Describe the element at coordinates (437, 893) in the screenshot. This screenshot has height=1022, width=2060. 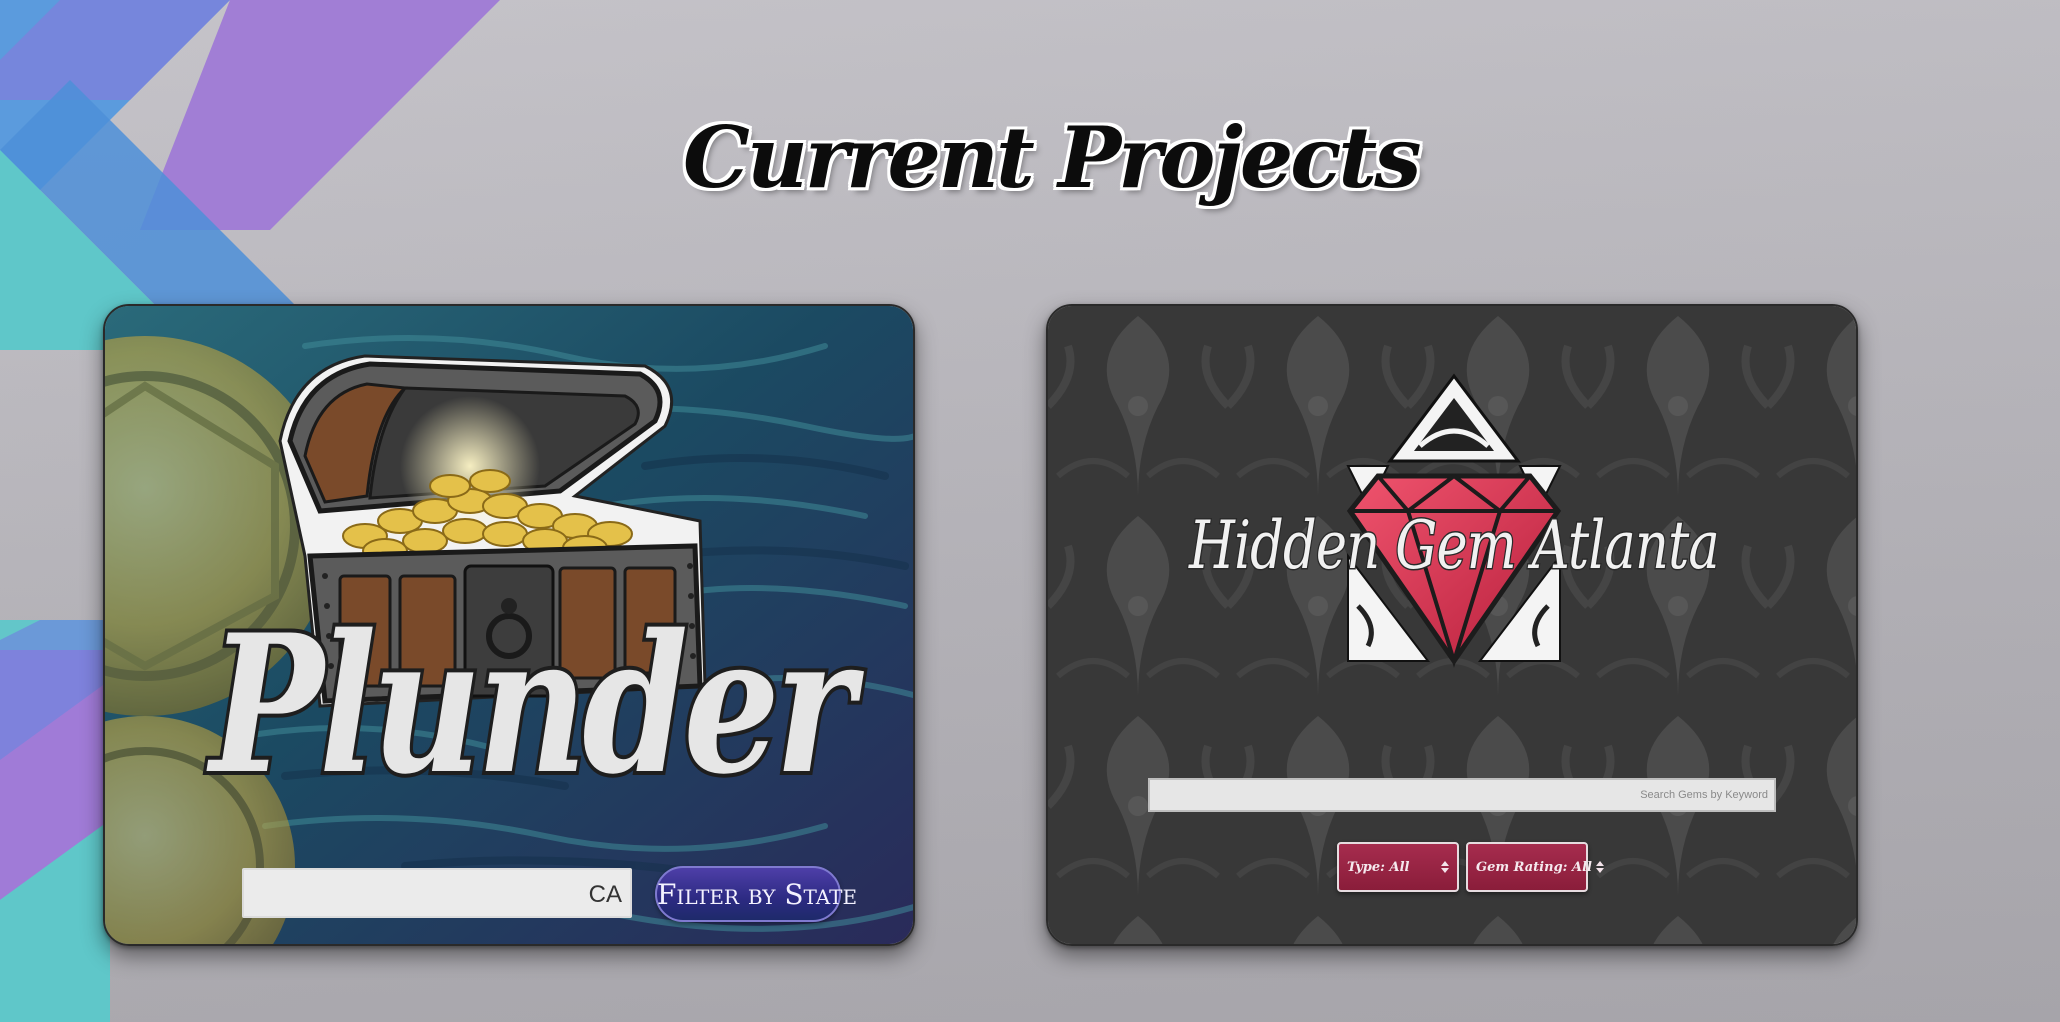
I see `state-filter-input` at that location.